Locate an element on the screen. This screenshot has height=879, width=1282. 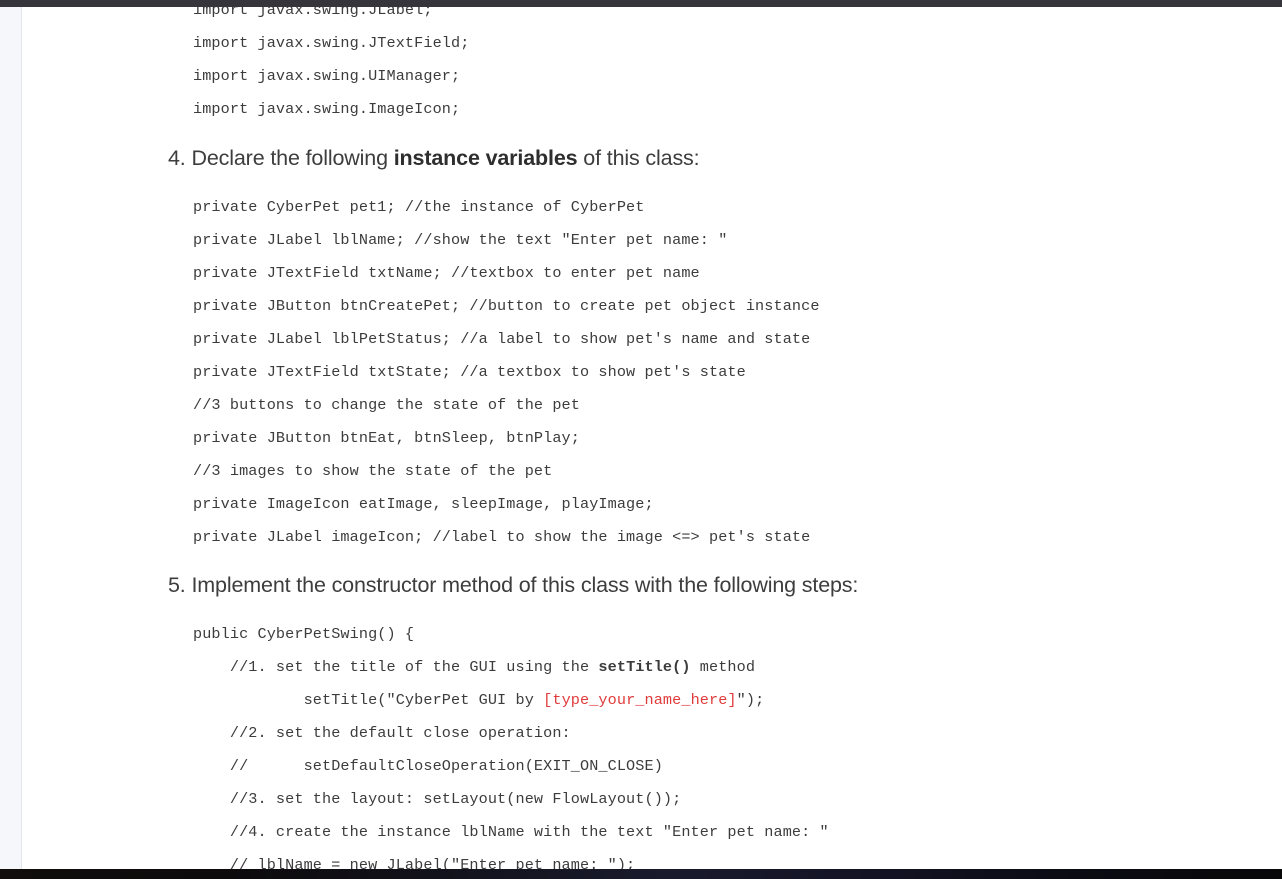
code-line: //2. set the default close operation: is located at coordinates (382, 733).